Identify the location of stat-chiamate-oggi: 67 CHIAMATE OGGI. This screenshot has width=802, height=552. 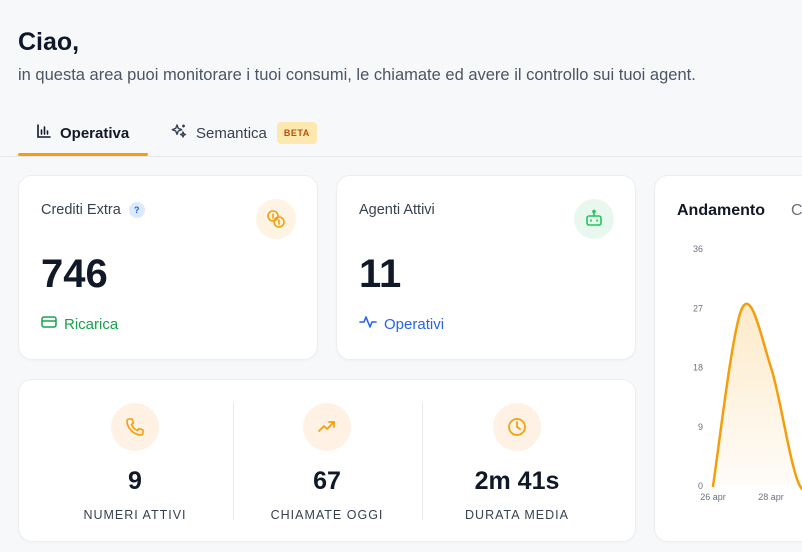
(327, 460).